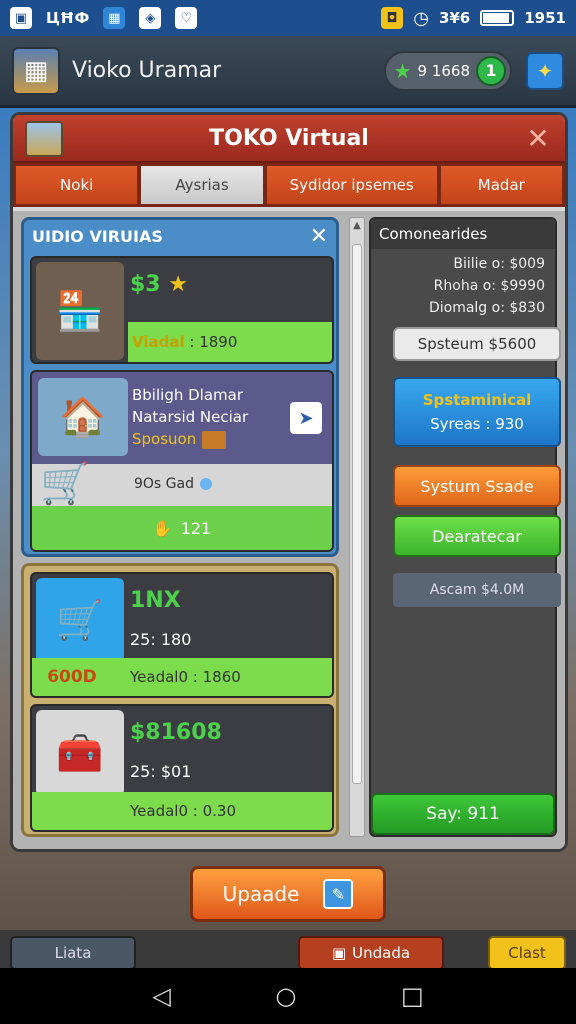 The width and height of the screenshot is (576, 1024). I want to click on item-bar-text: Yeadal0 : 1860, so click(185, 677).